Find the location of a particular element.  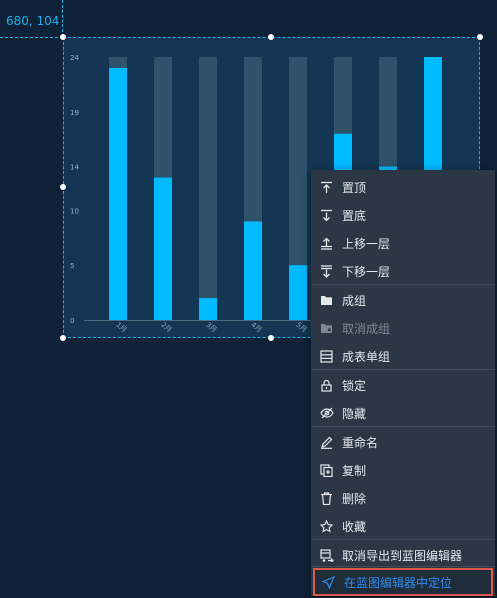

menu-item-ungroup-folder: 取消成组 is located at coordinates (403, 328).